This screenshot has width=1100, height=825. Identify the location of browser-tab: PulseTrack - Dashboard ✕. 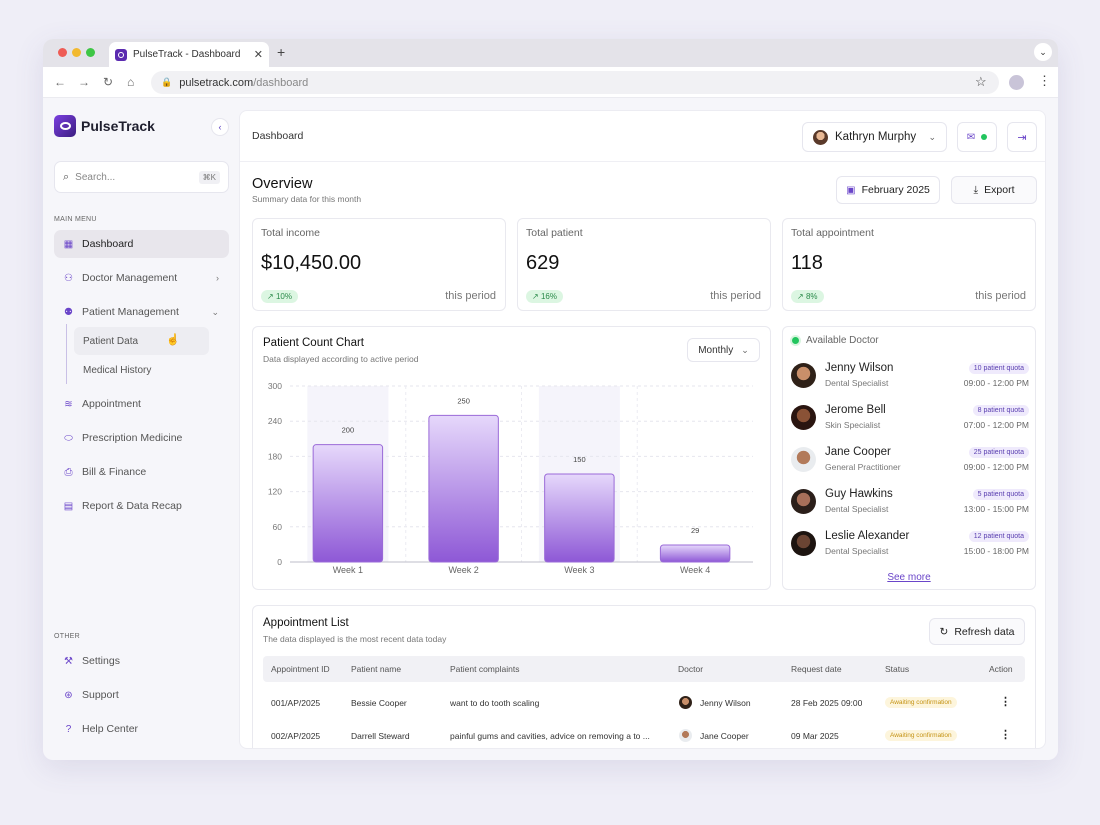
(189, 54).